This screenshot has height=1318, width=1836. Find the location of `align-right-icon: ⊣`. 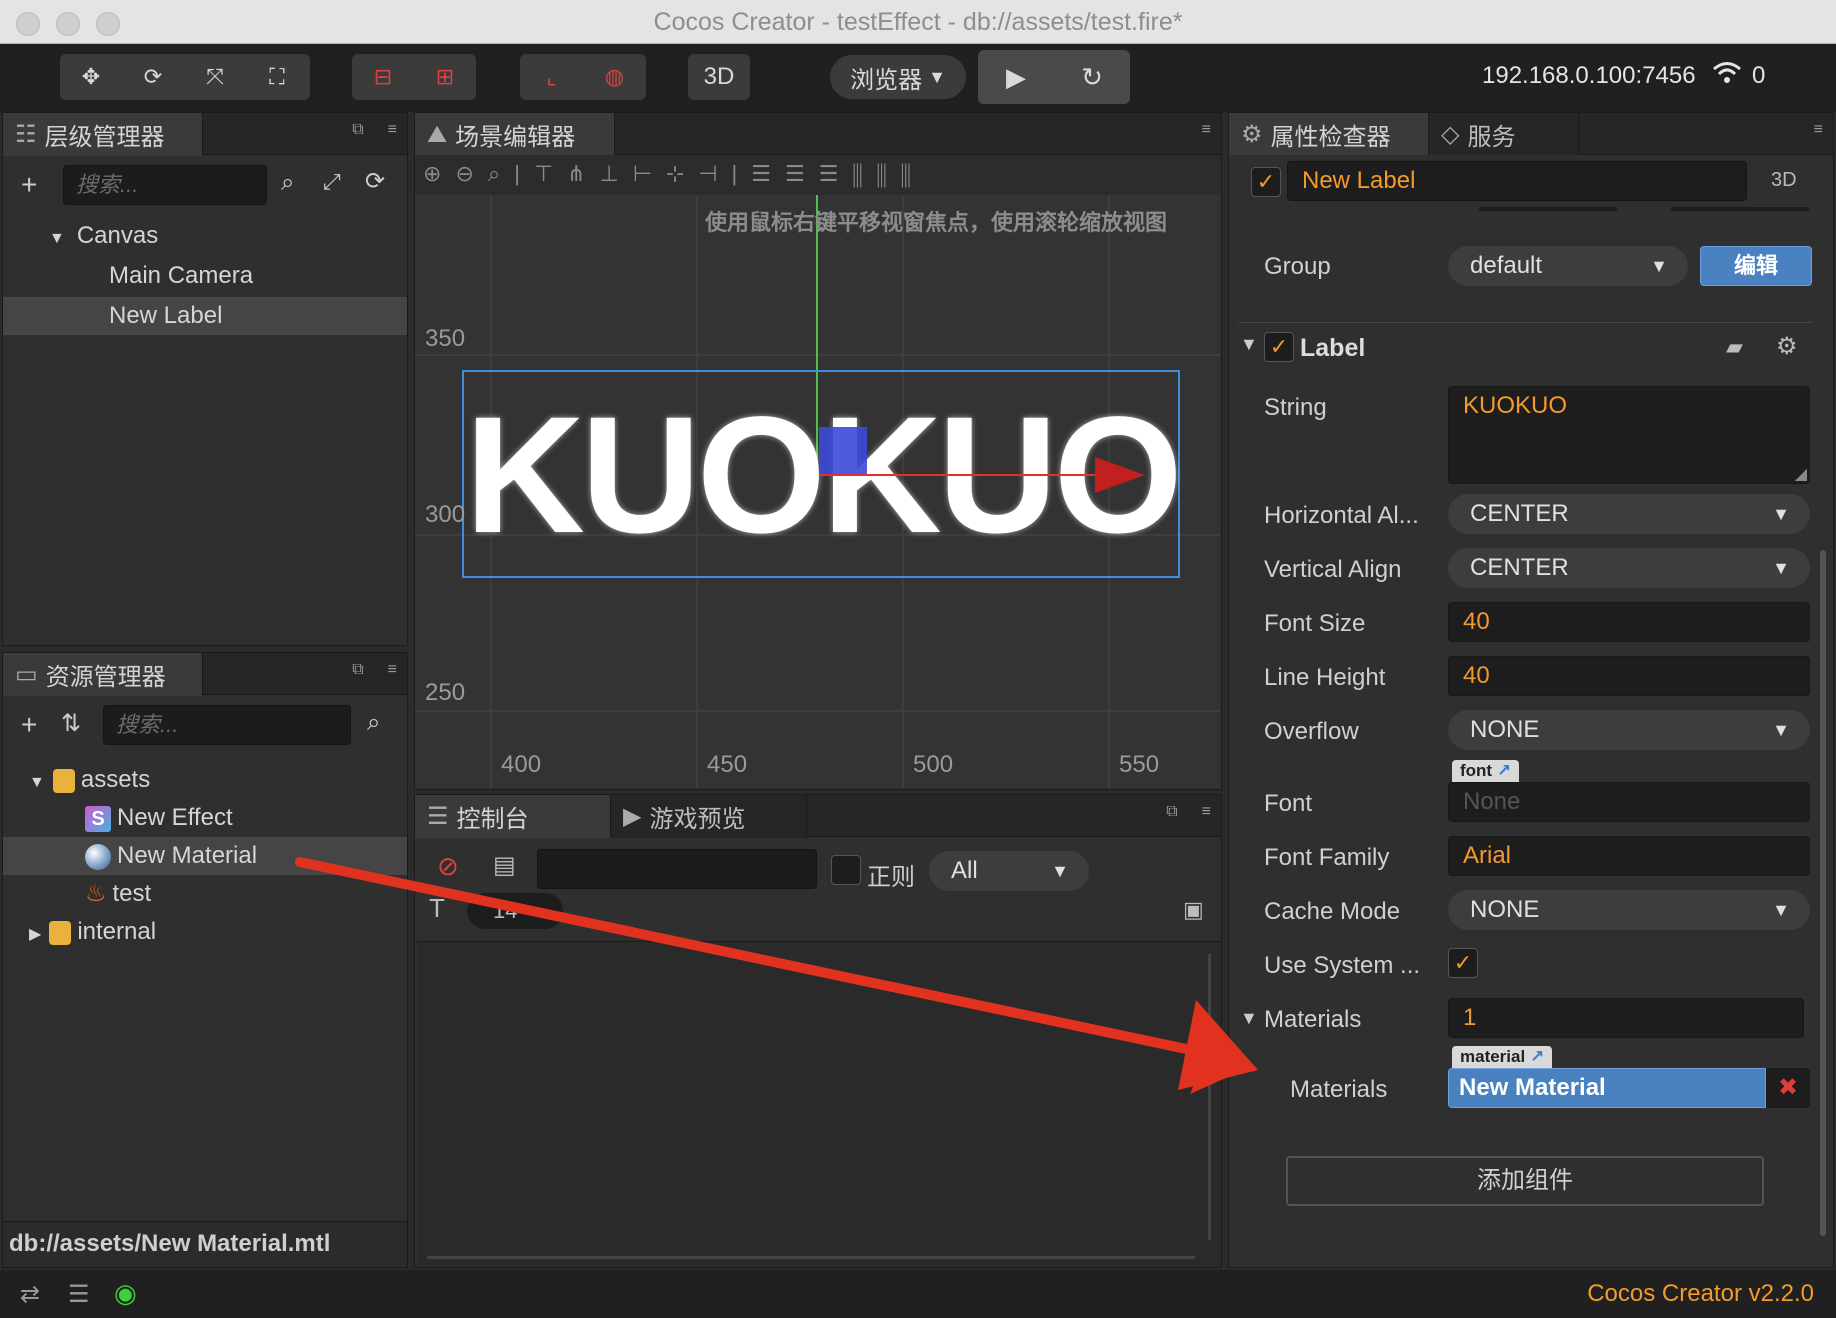

align-right-icon: ⊣ is located at coordinates (714, 173).